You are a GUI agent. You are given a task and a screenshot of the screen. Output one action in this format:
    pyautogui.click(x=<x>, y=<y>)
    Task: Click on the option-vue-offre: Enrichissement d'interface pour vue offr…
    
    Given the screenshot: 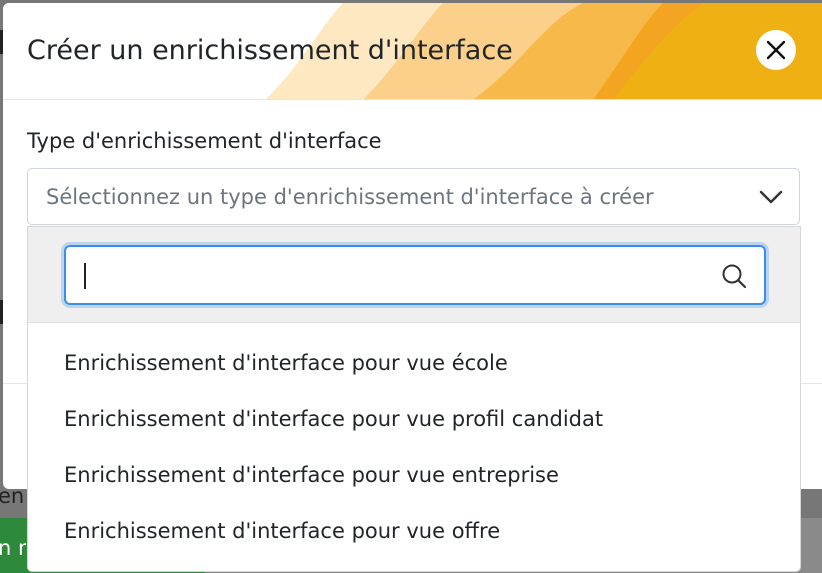 What is the action you would take?
    pyautogui.click(x=282, y=531)
    